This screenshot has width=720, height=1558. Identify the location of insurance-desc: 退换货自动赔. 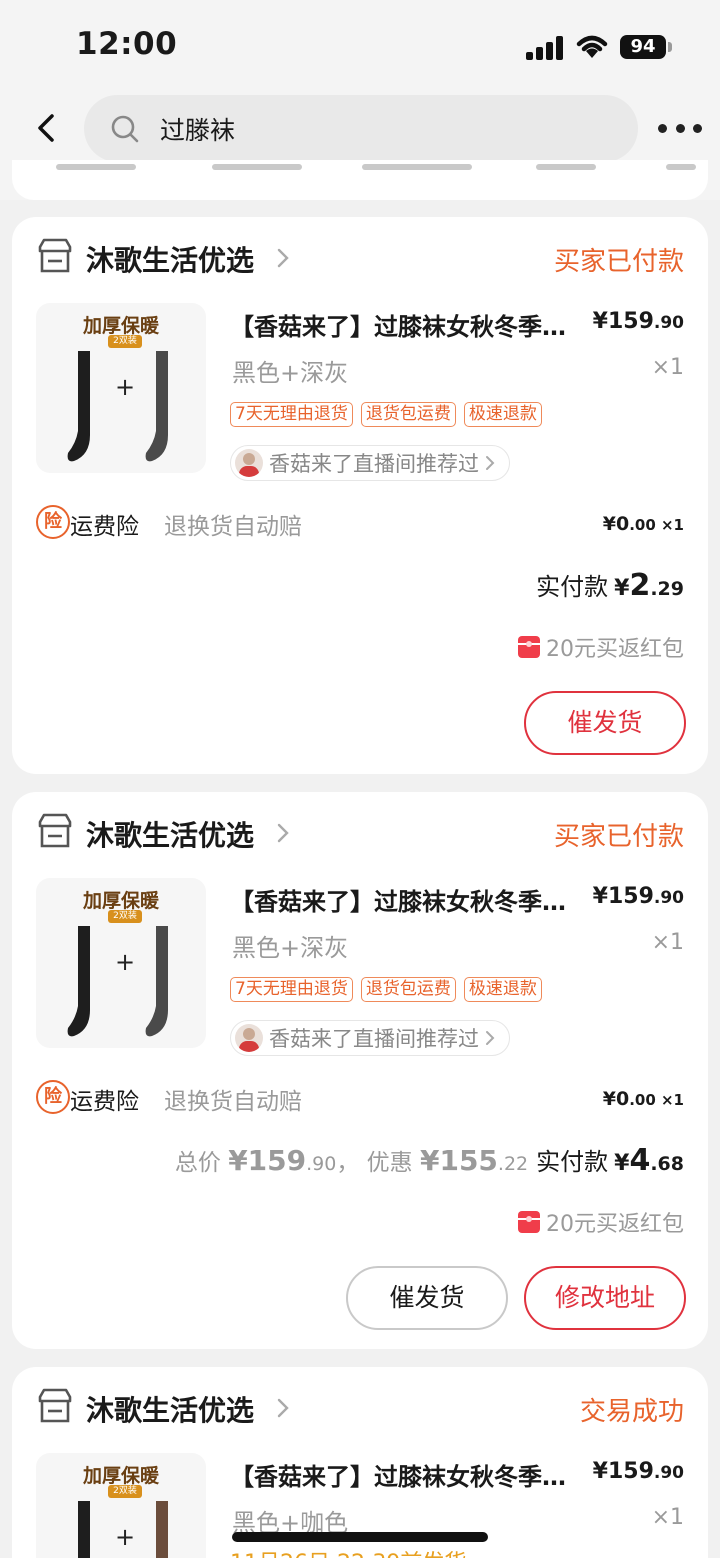
(233, 527).